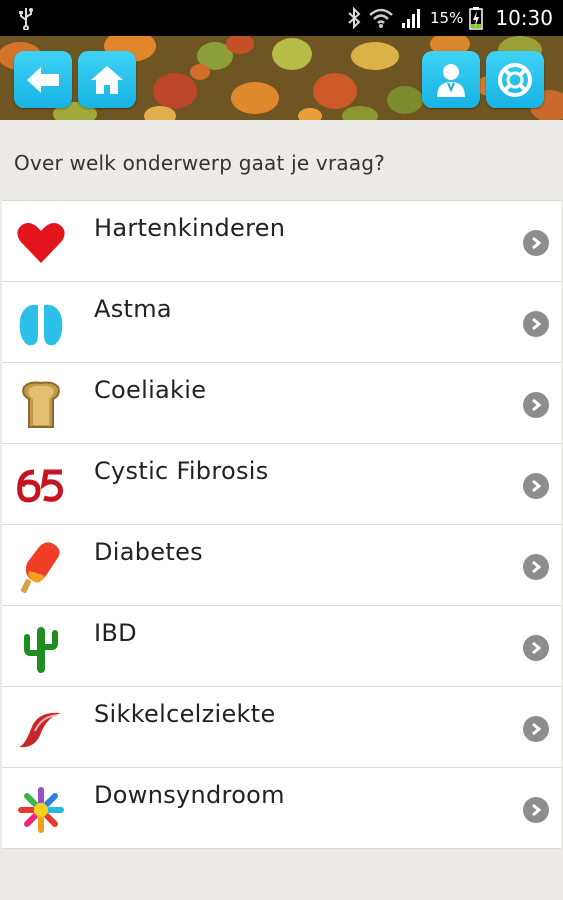  I want to click on bluetooth-icon, so click(354, 18).